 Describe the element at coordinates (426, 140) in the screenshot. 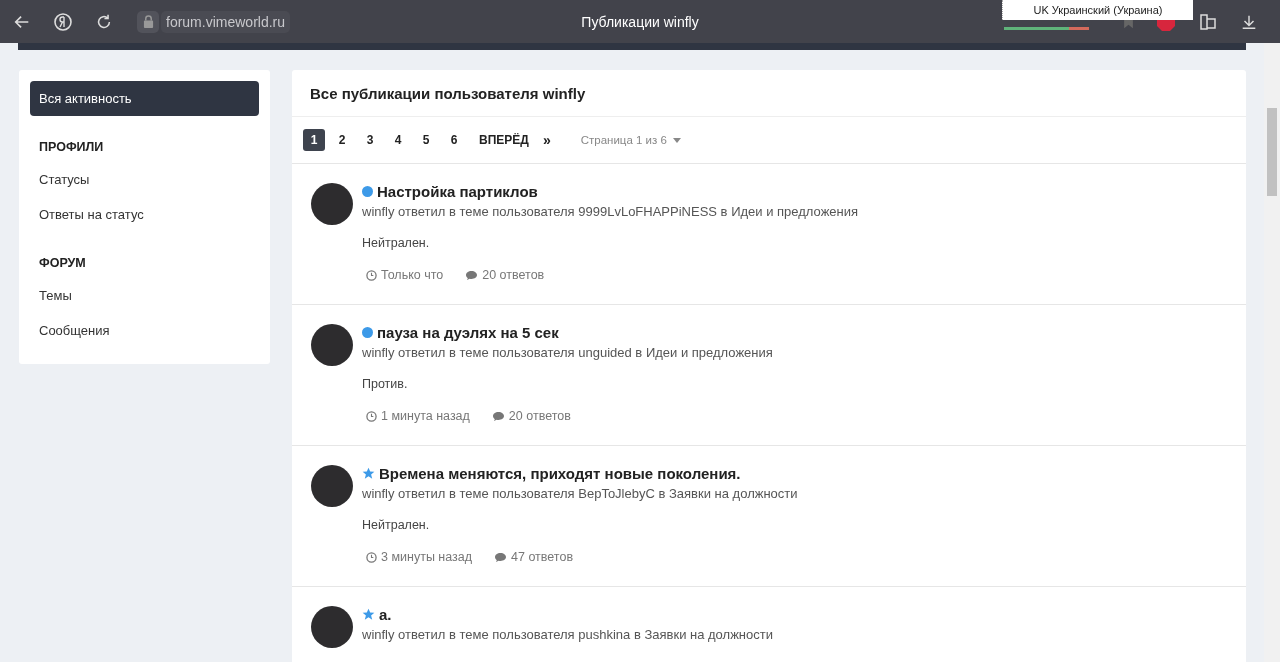

I see `page-link: 5` at that location.